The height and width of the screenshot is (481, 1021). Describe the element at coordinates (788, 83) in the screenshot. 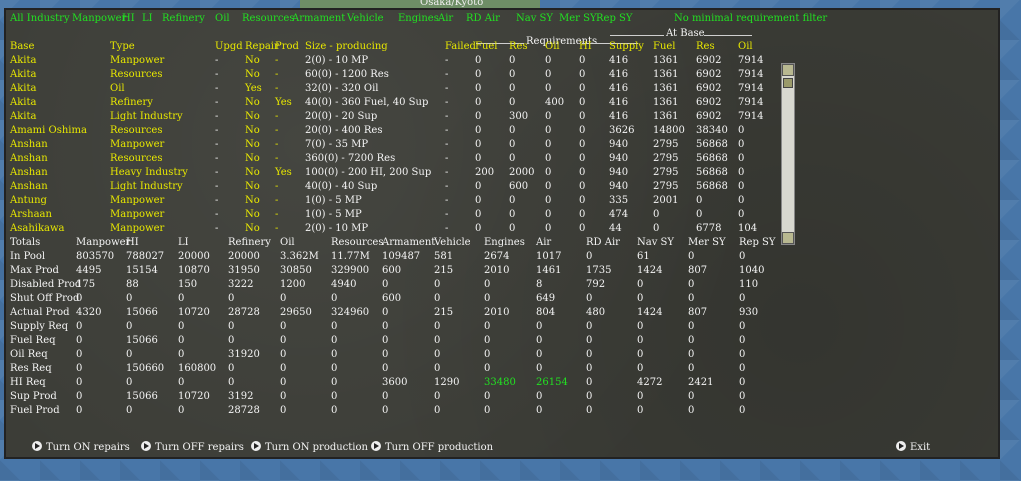

I see `scroll-thumb` at that location.